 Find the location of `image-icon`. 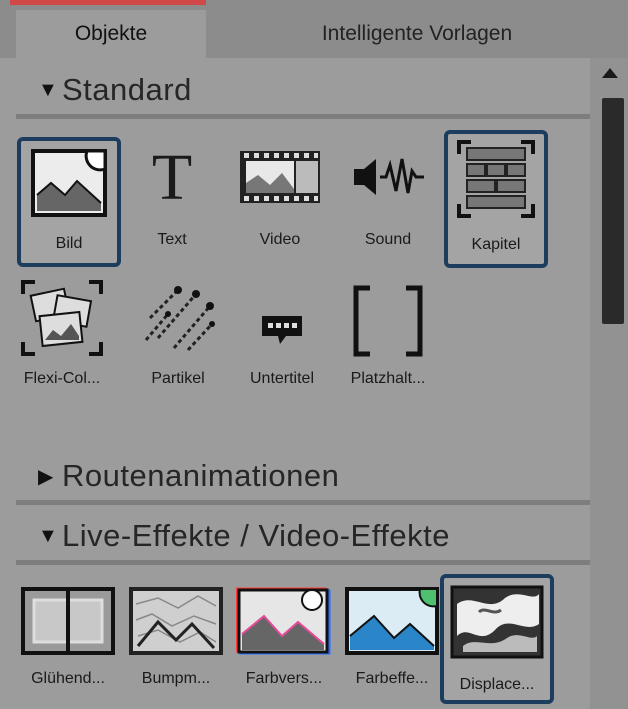

image-icon is located at coordinates (69, 183).